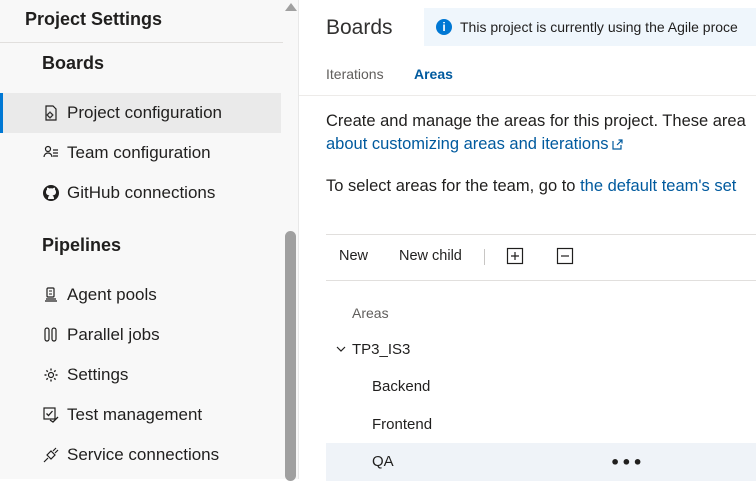  What do you see at coordinates (541, 234) in the screenshot?
I see `toolbar-top-rule` at bounding box center [541, 234].